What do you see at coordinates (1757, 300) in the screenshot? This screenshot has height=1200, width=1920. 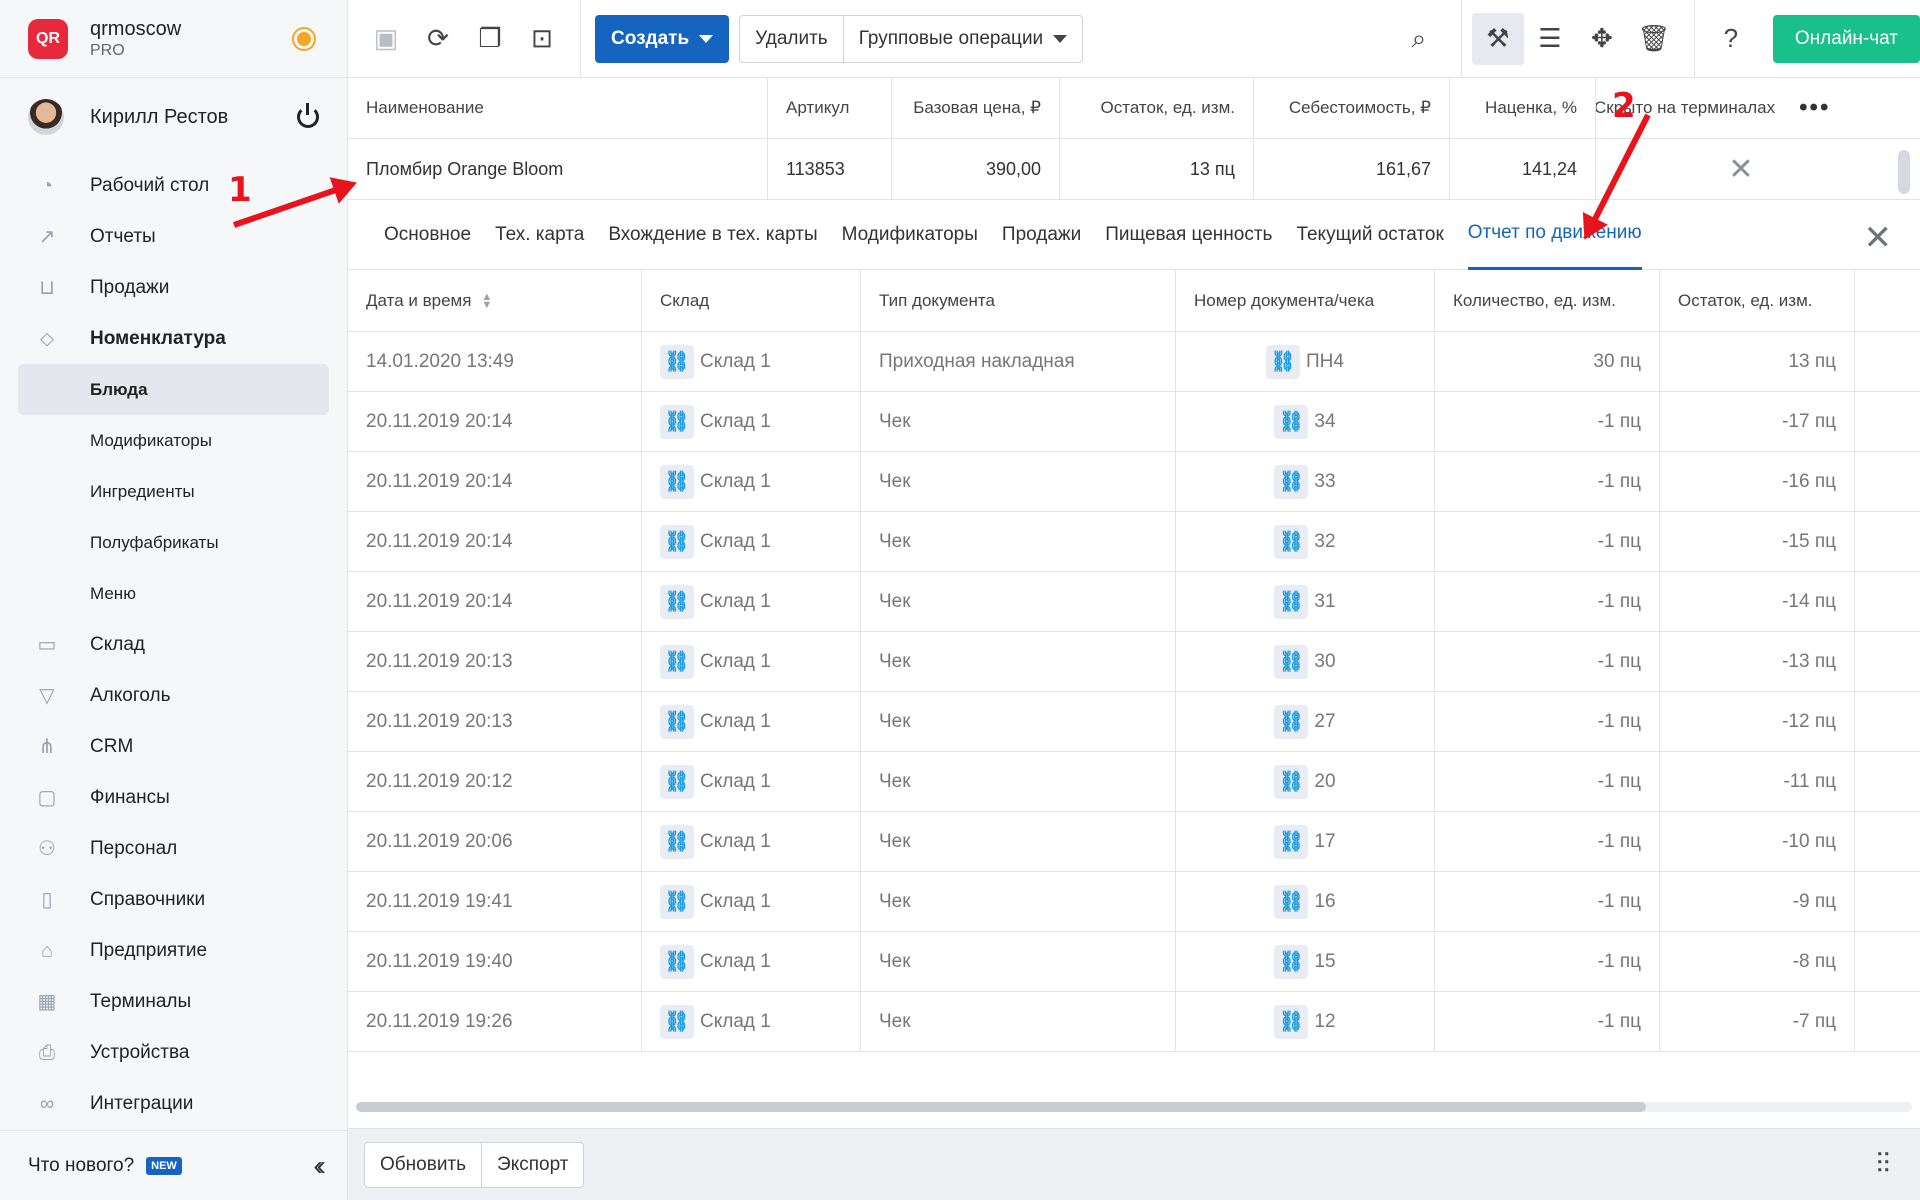 I see `column-header-balance: Остаток, ед. изм.` at bounding box center [1757, 300].